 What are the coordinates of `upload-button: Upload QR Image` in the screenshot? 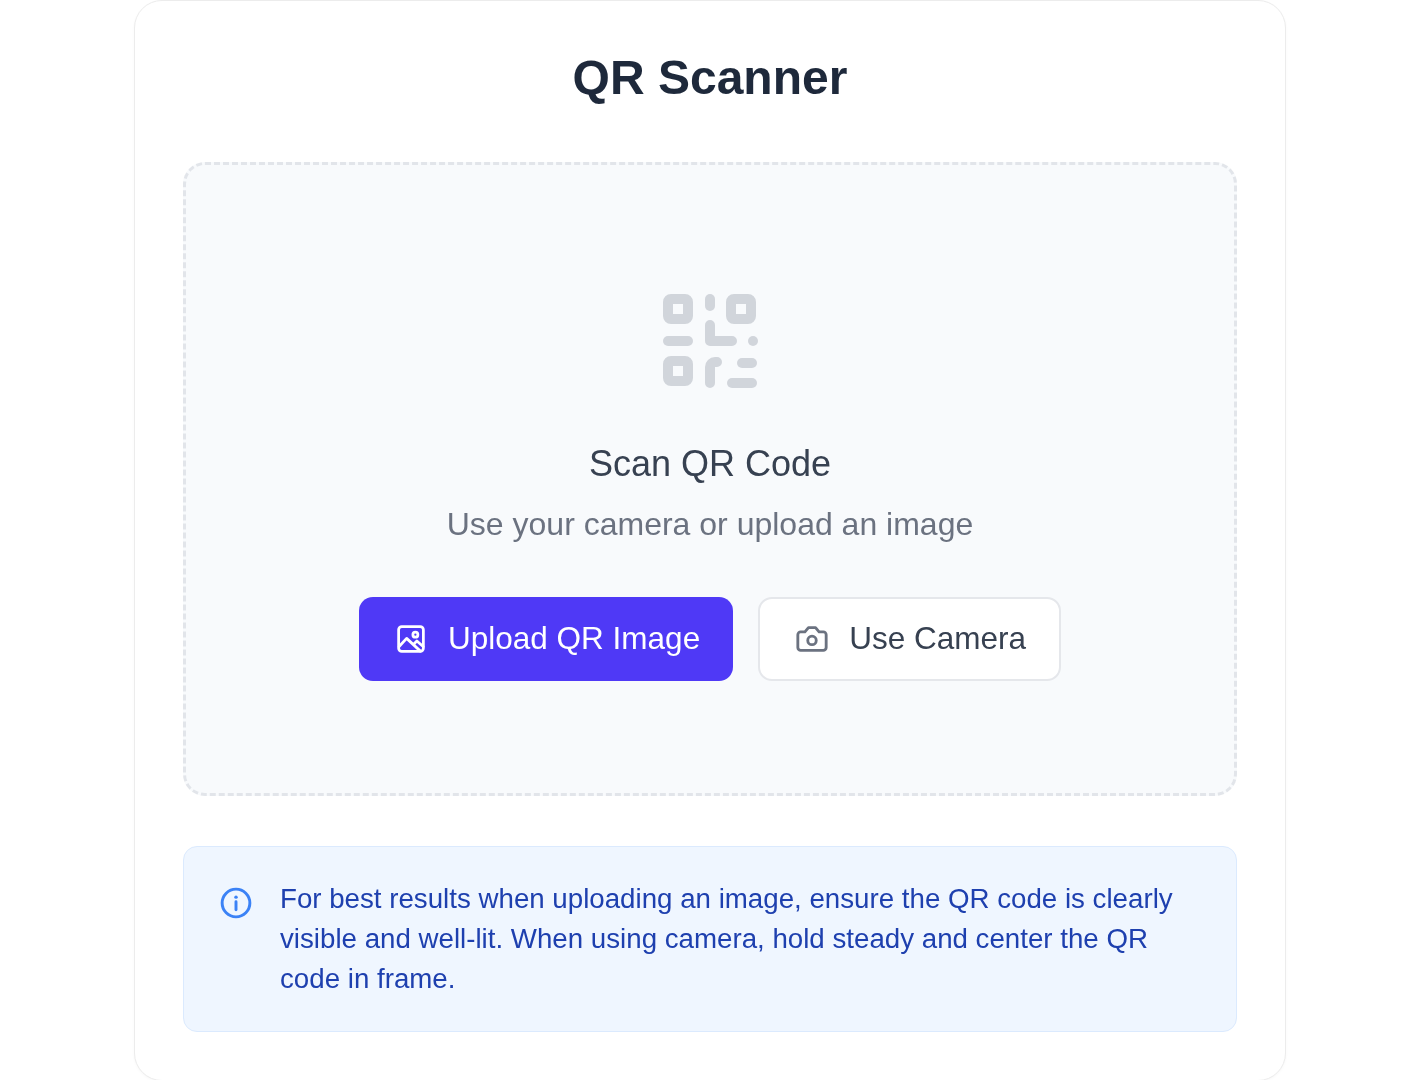 It's located at (546, 639).